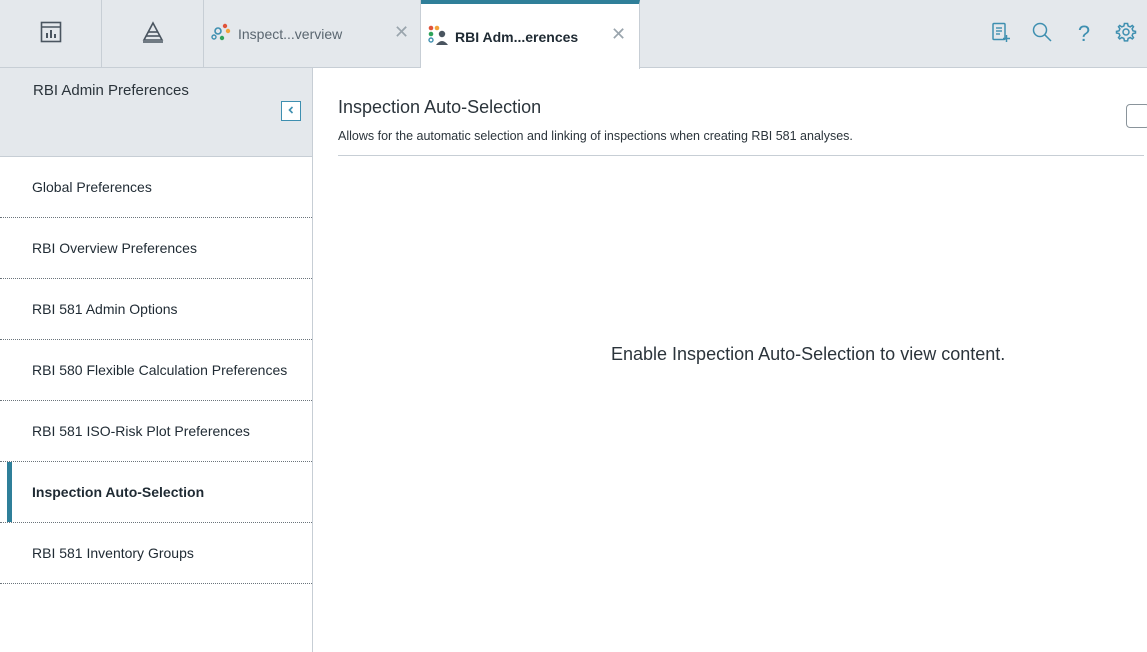 The image size is (1147, 652). I want to click on clipboard-add-icon, so click(1000, 34).